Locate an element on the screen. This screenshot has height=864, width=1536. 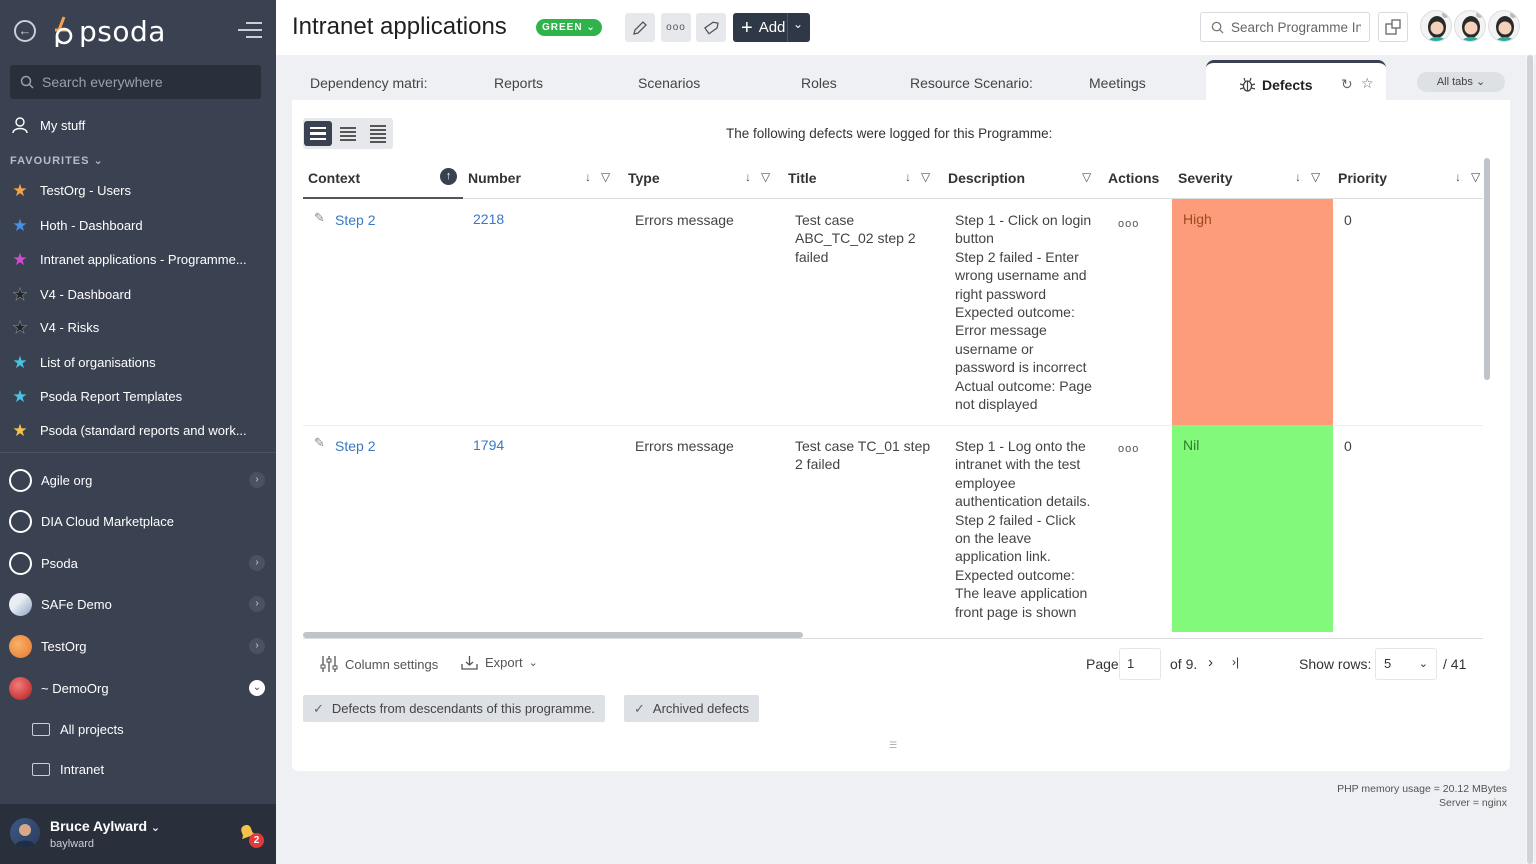
favourite-item: ★ V4 - Risks is located at coordinates (138, 327).